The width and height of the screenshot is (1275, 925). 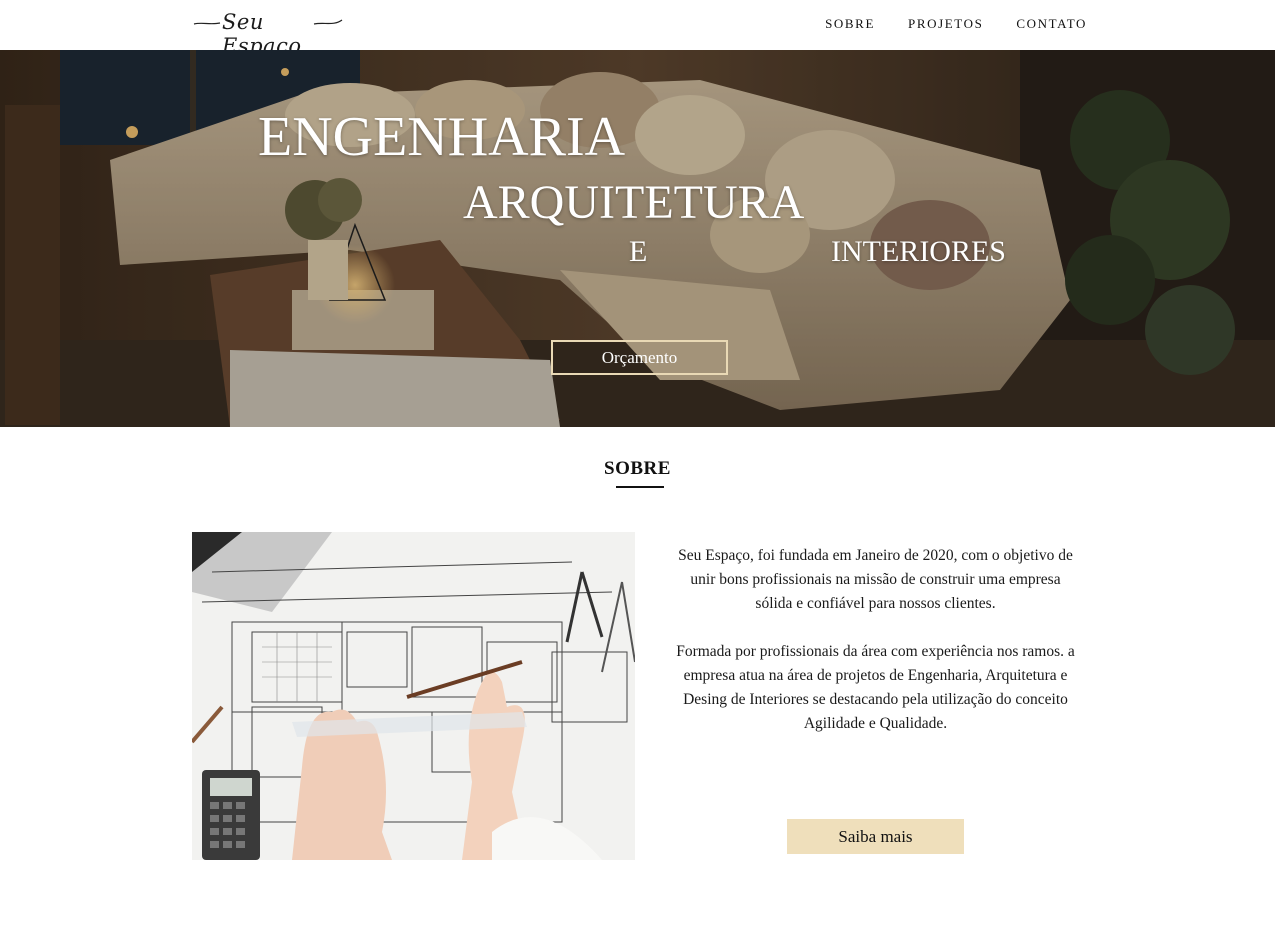 What do you see at coordinates (850, 24) in the screenshot?
I see `nav-sobre: SOBRE` at bounding box center [850, 24].